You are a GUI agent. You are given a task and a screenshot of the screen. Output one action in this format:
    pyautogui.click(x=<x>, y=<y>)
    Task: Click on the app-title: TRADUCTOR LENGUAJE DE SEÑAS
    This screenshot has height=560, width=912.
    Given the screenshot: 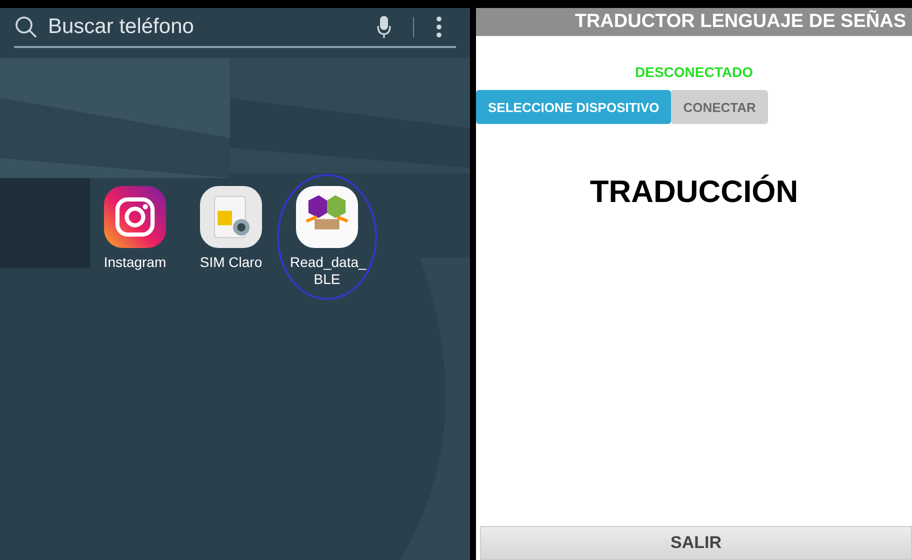 What is the action you would take?
    pyautogui.click(x=740, y=22)
    